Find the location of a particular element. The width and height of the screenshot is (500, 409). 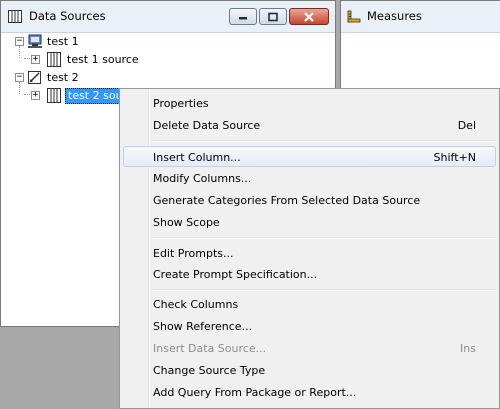

menu-item-shortcut: Del is located at coordinates (466, 125).